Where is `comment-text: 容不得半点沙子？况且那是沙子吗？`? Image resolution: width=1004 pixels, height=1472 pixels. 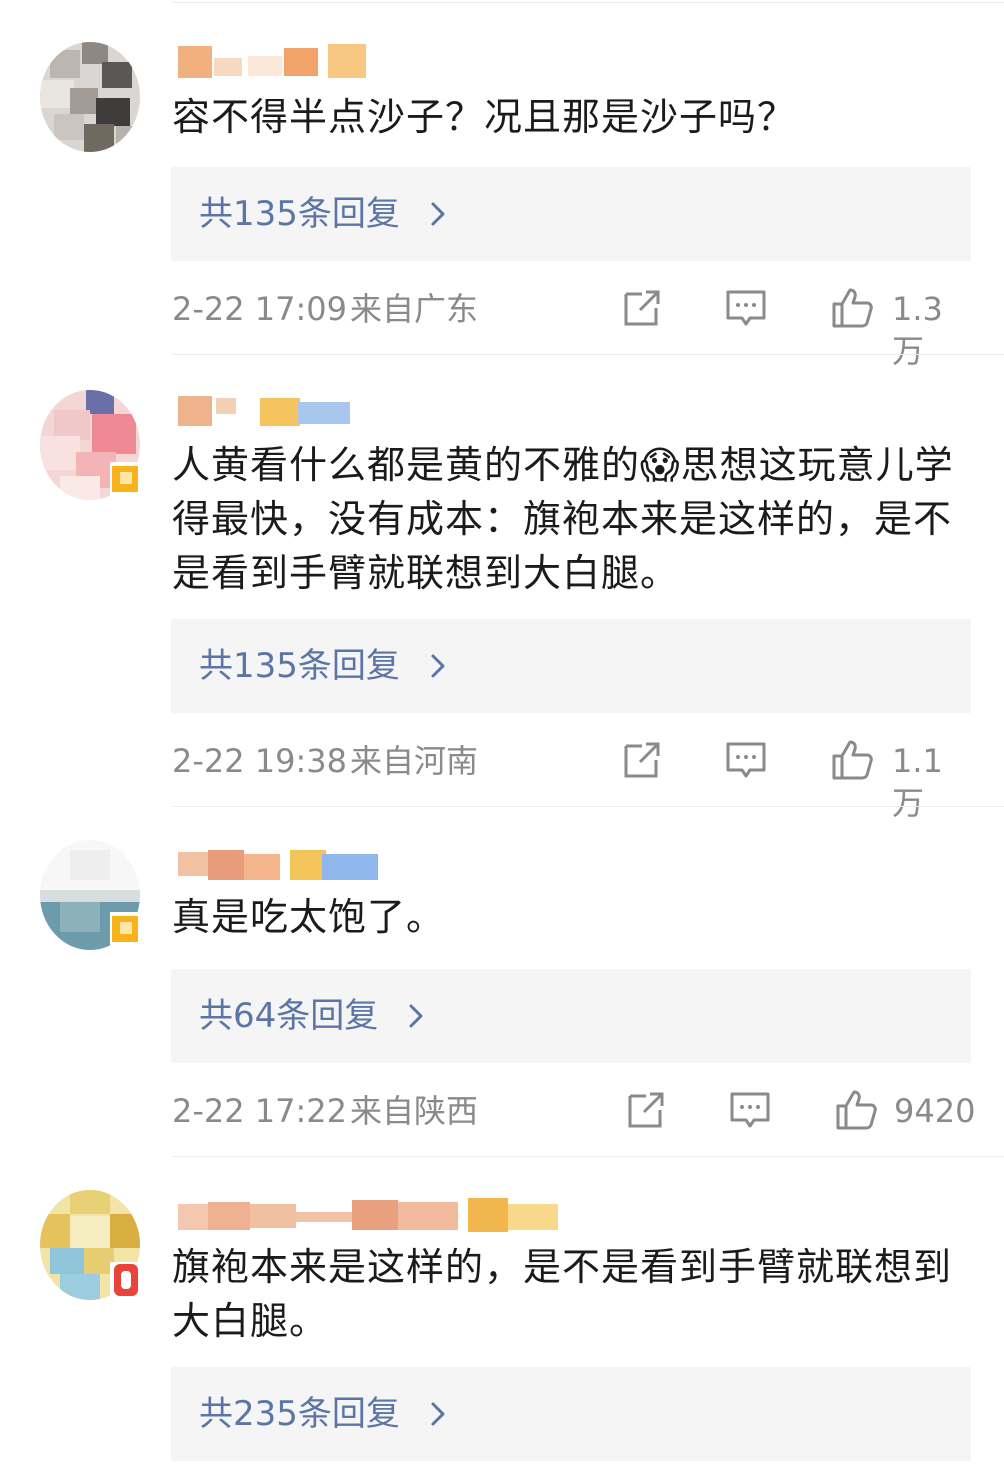
comment-text: 容不得半点沙子？况且那是沙子吗？ is located at coordinates (484, 117).